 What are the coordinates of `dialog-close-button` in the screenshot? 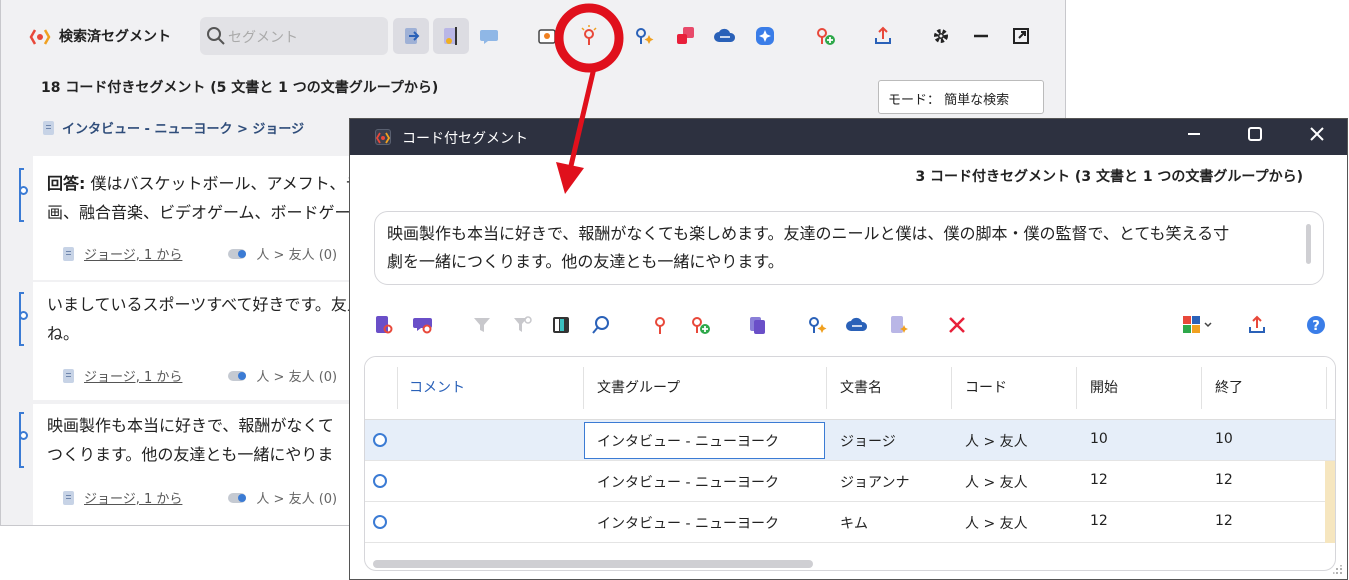 It's located at (1317, 137).